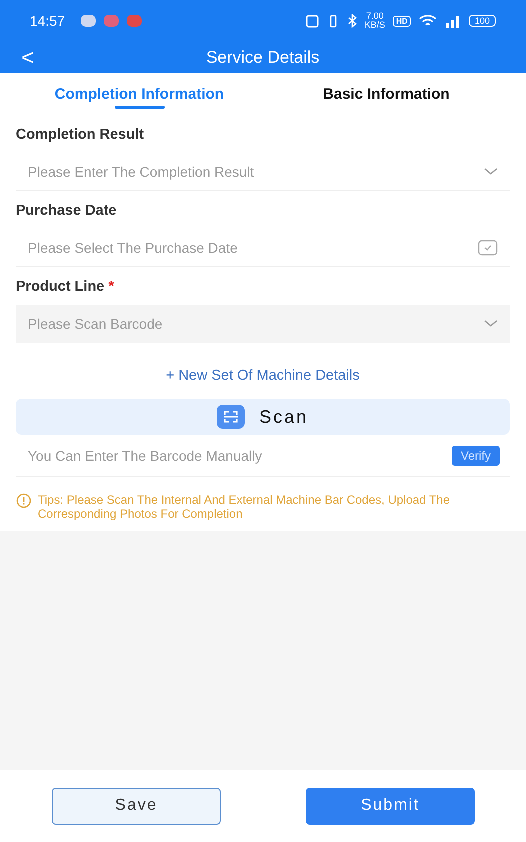  I want to click on info-icon, so click(24, 501).